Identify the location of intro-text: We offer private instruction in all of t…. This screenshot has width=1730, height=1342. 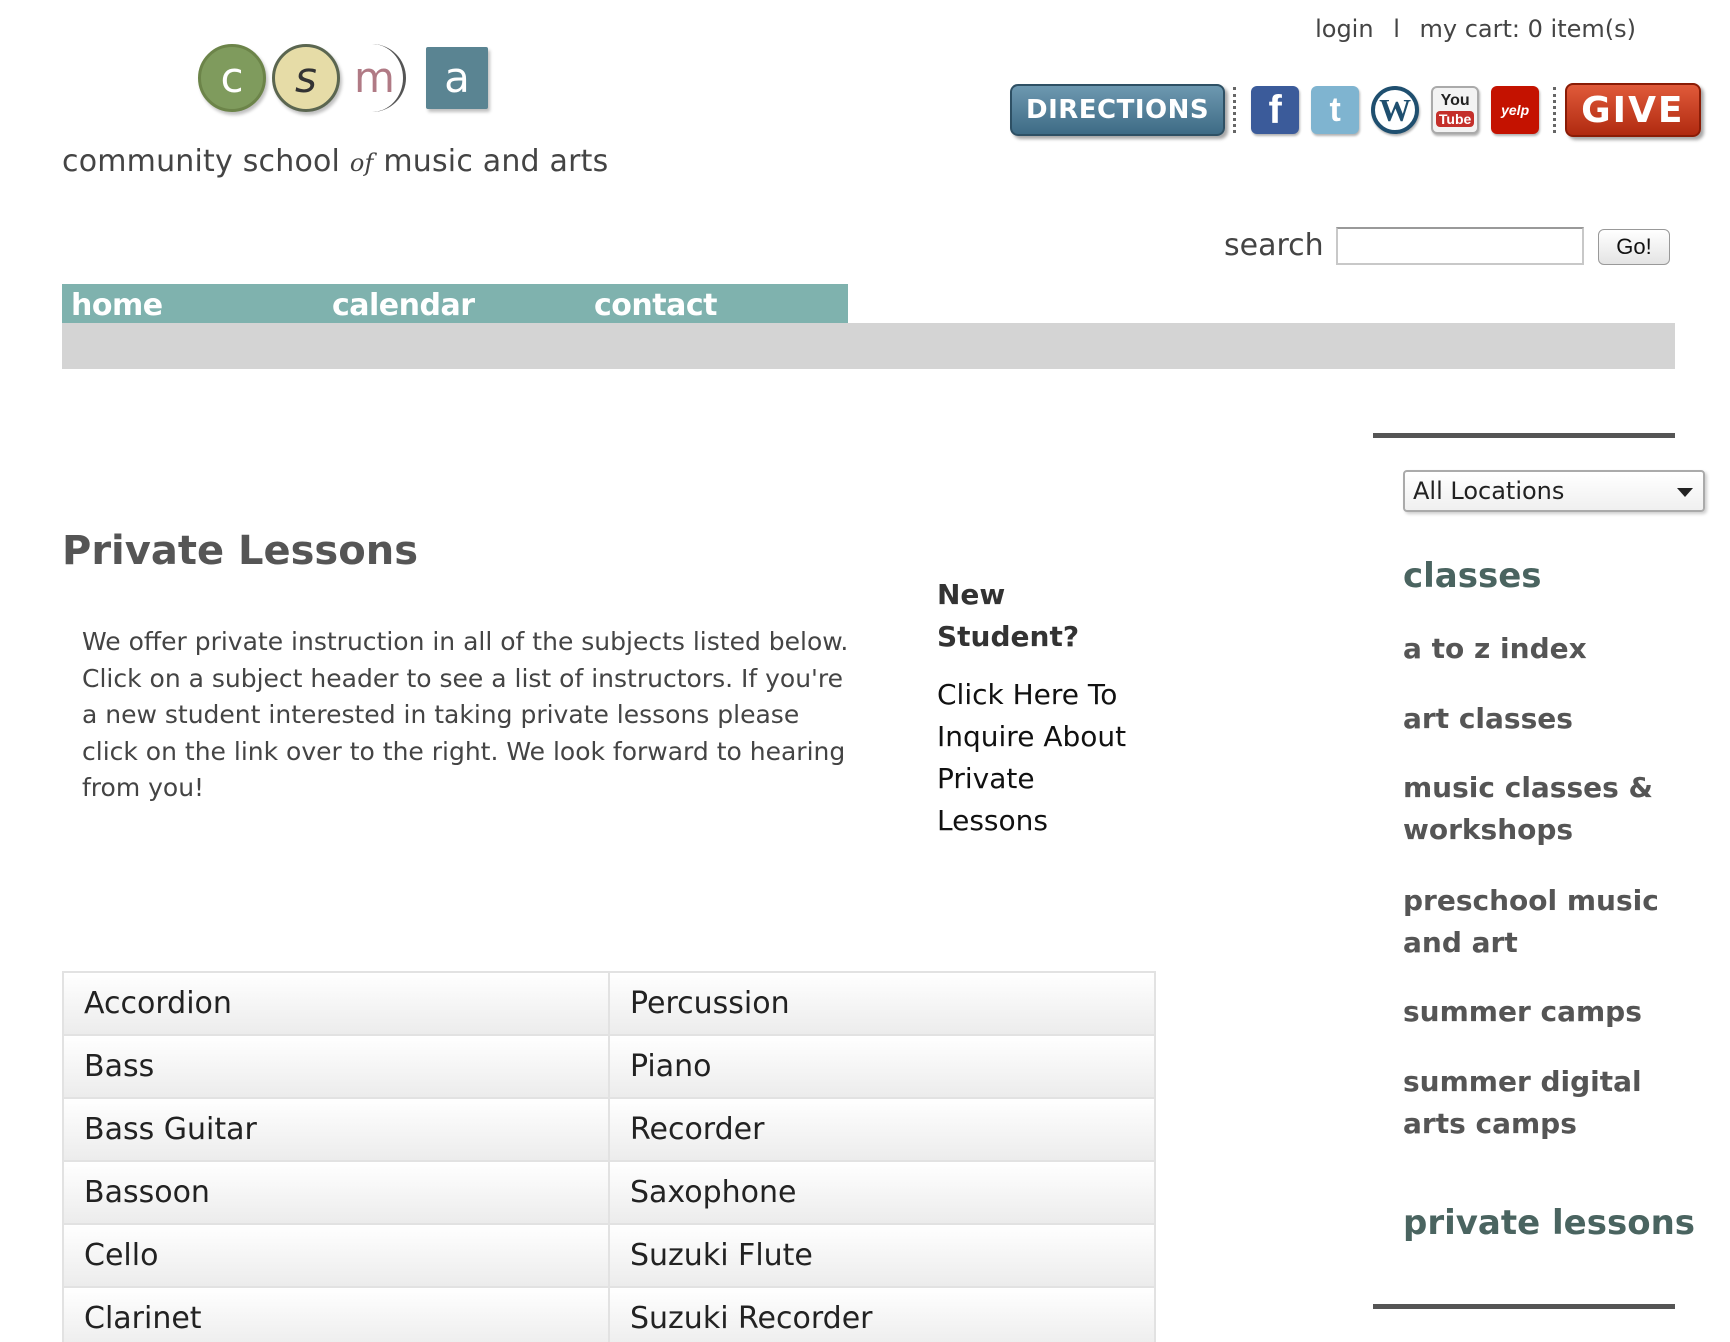
(465, 714).